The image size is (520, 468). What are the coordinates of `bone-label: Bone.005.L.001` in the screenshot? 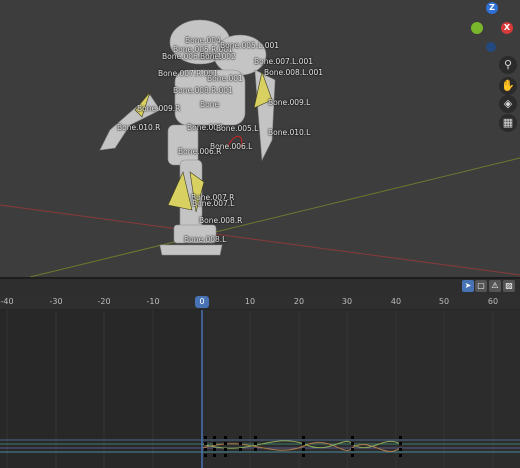 It's located at (249, 45).